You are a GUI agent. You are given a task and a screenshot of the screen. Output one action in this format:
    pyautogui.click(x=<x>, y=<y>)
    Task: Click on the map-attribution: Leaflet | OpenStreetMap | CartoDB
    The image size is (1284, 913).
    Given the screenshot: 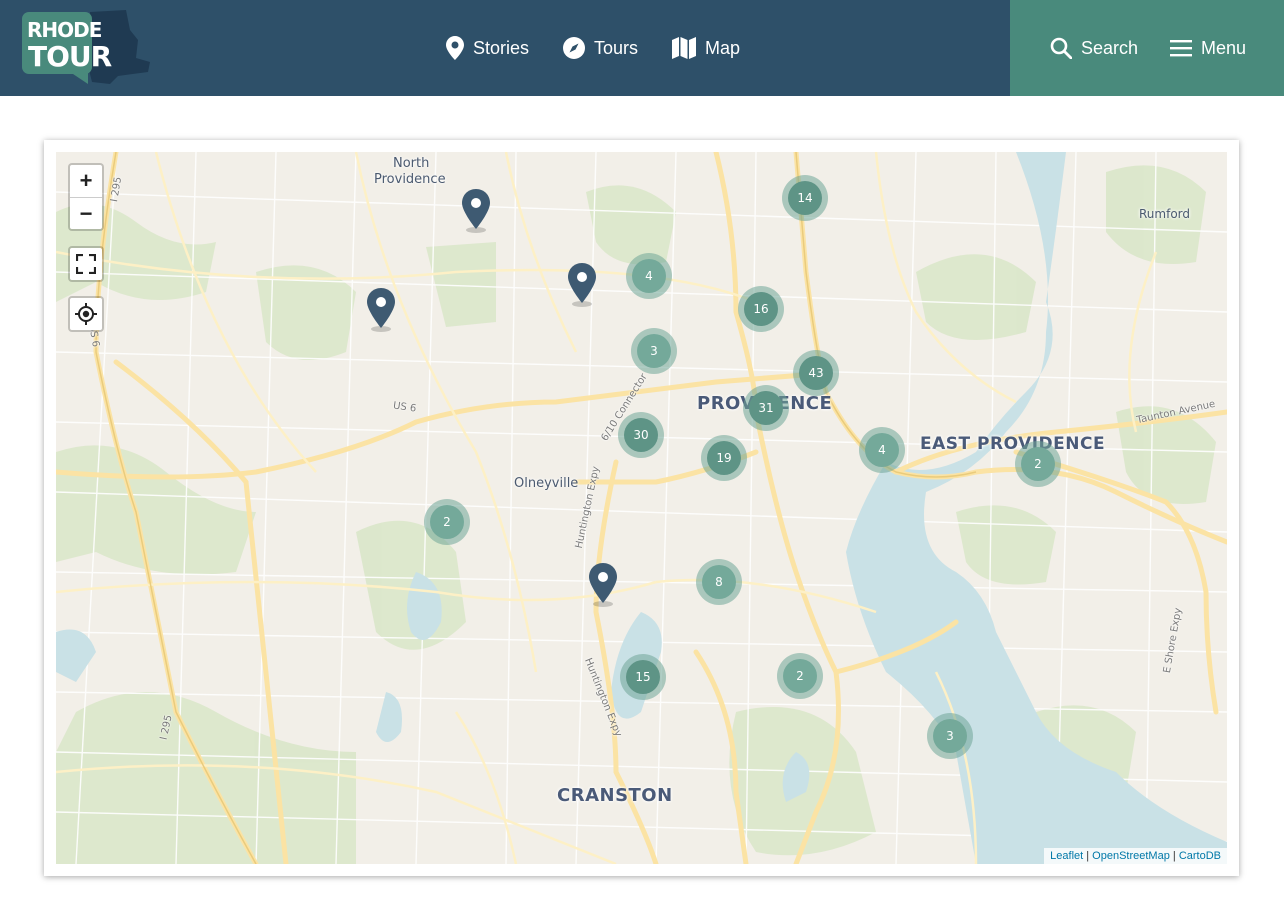 What is the action you would take?
    pyautogui.click(x=1135, y=856)
    